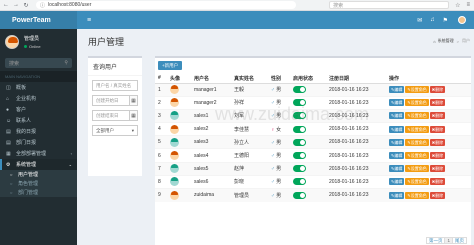  What do you see at coordinates (26, 5) in the screenshot?
I see `reload-icon: ↻` at bounding box center [26, 5].